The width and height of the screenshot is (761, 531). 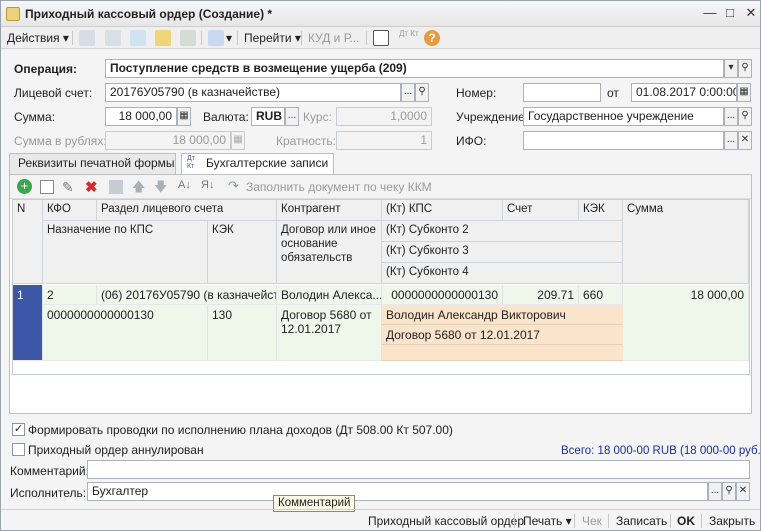 What do you see at coordinates (91, 187) in the screenshot?
I see `delete-row-icon: ✖` at bounding box center [91, 187].